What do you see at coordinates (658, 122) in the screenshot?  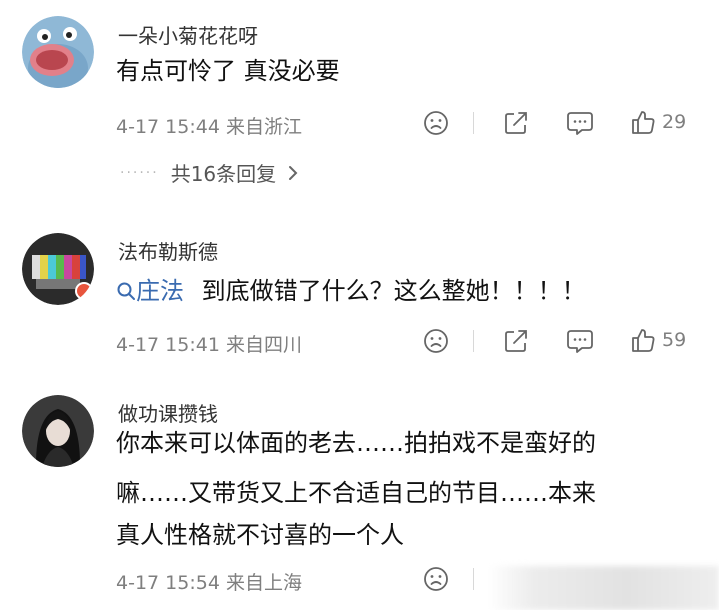 I see `like-button: 29` at bounding box center [658, 122].